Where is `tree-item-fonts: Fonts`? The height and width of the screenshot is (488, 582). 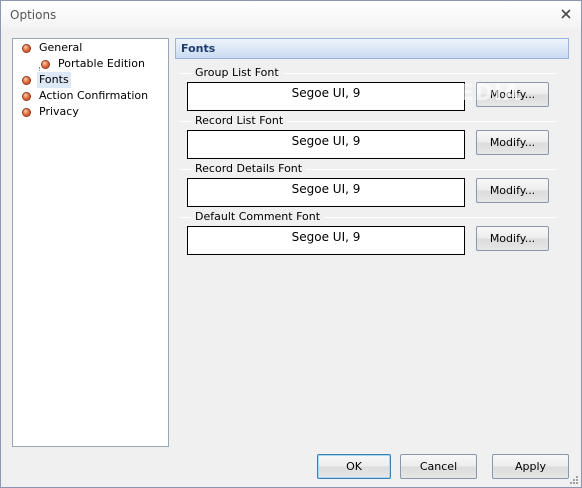
tree-item-fonts: Fonts is located at coordinates (46, 80).